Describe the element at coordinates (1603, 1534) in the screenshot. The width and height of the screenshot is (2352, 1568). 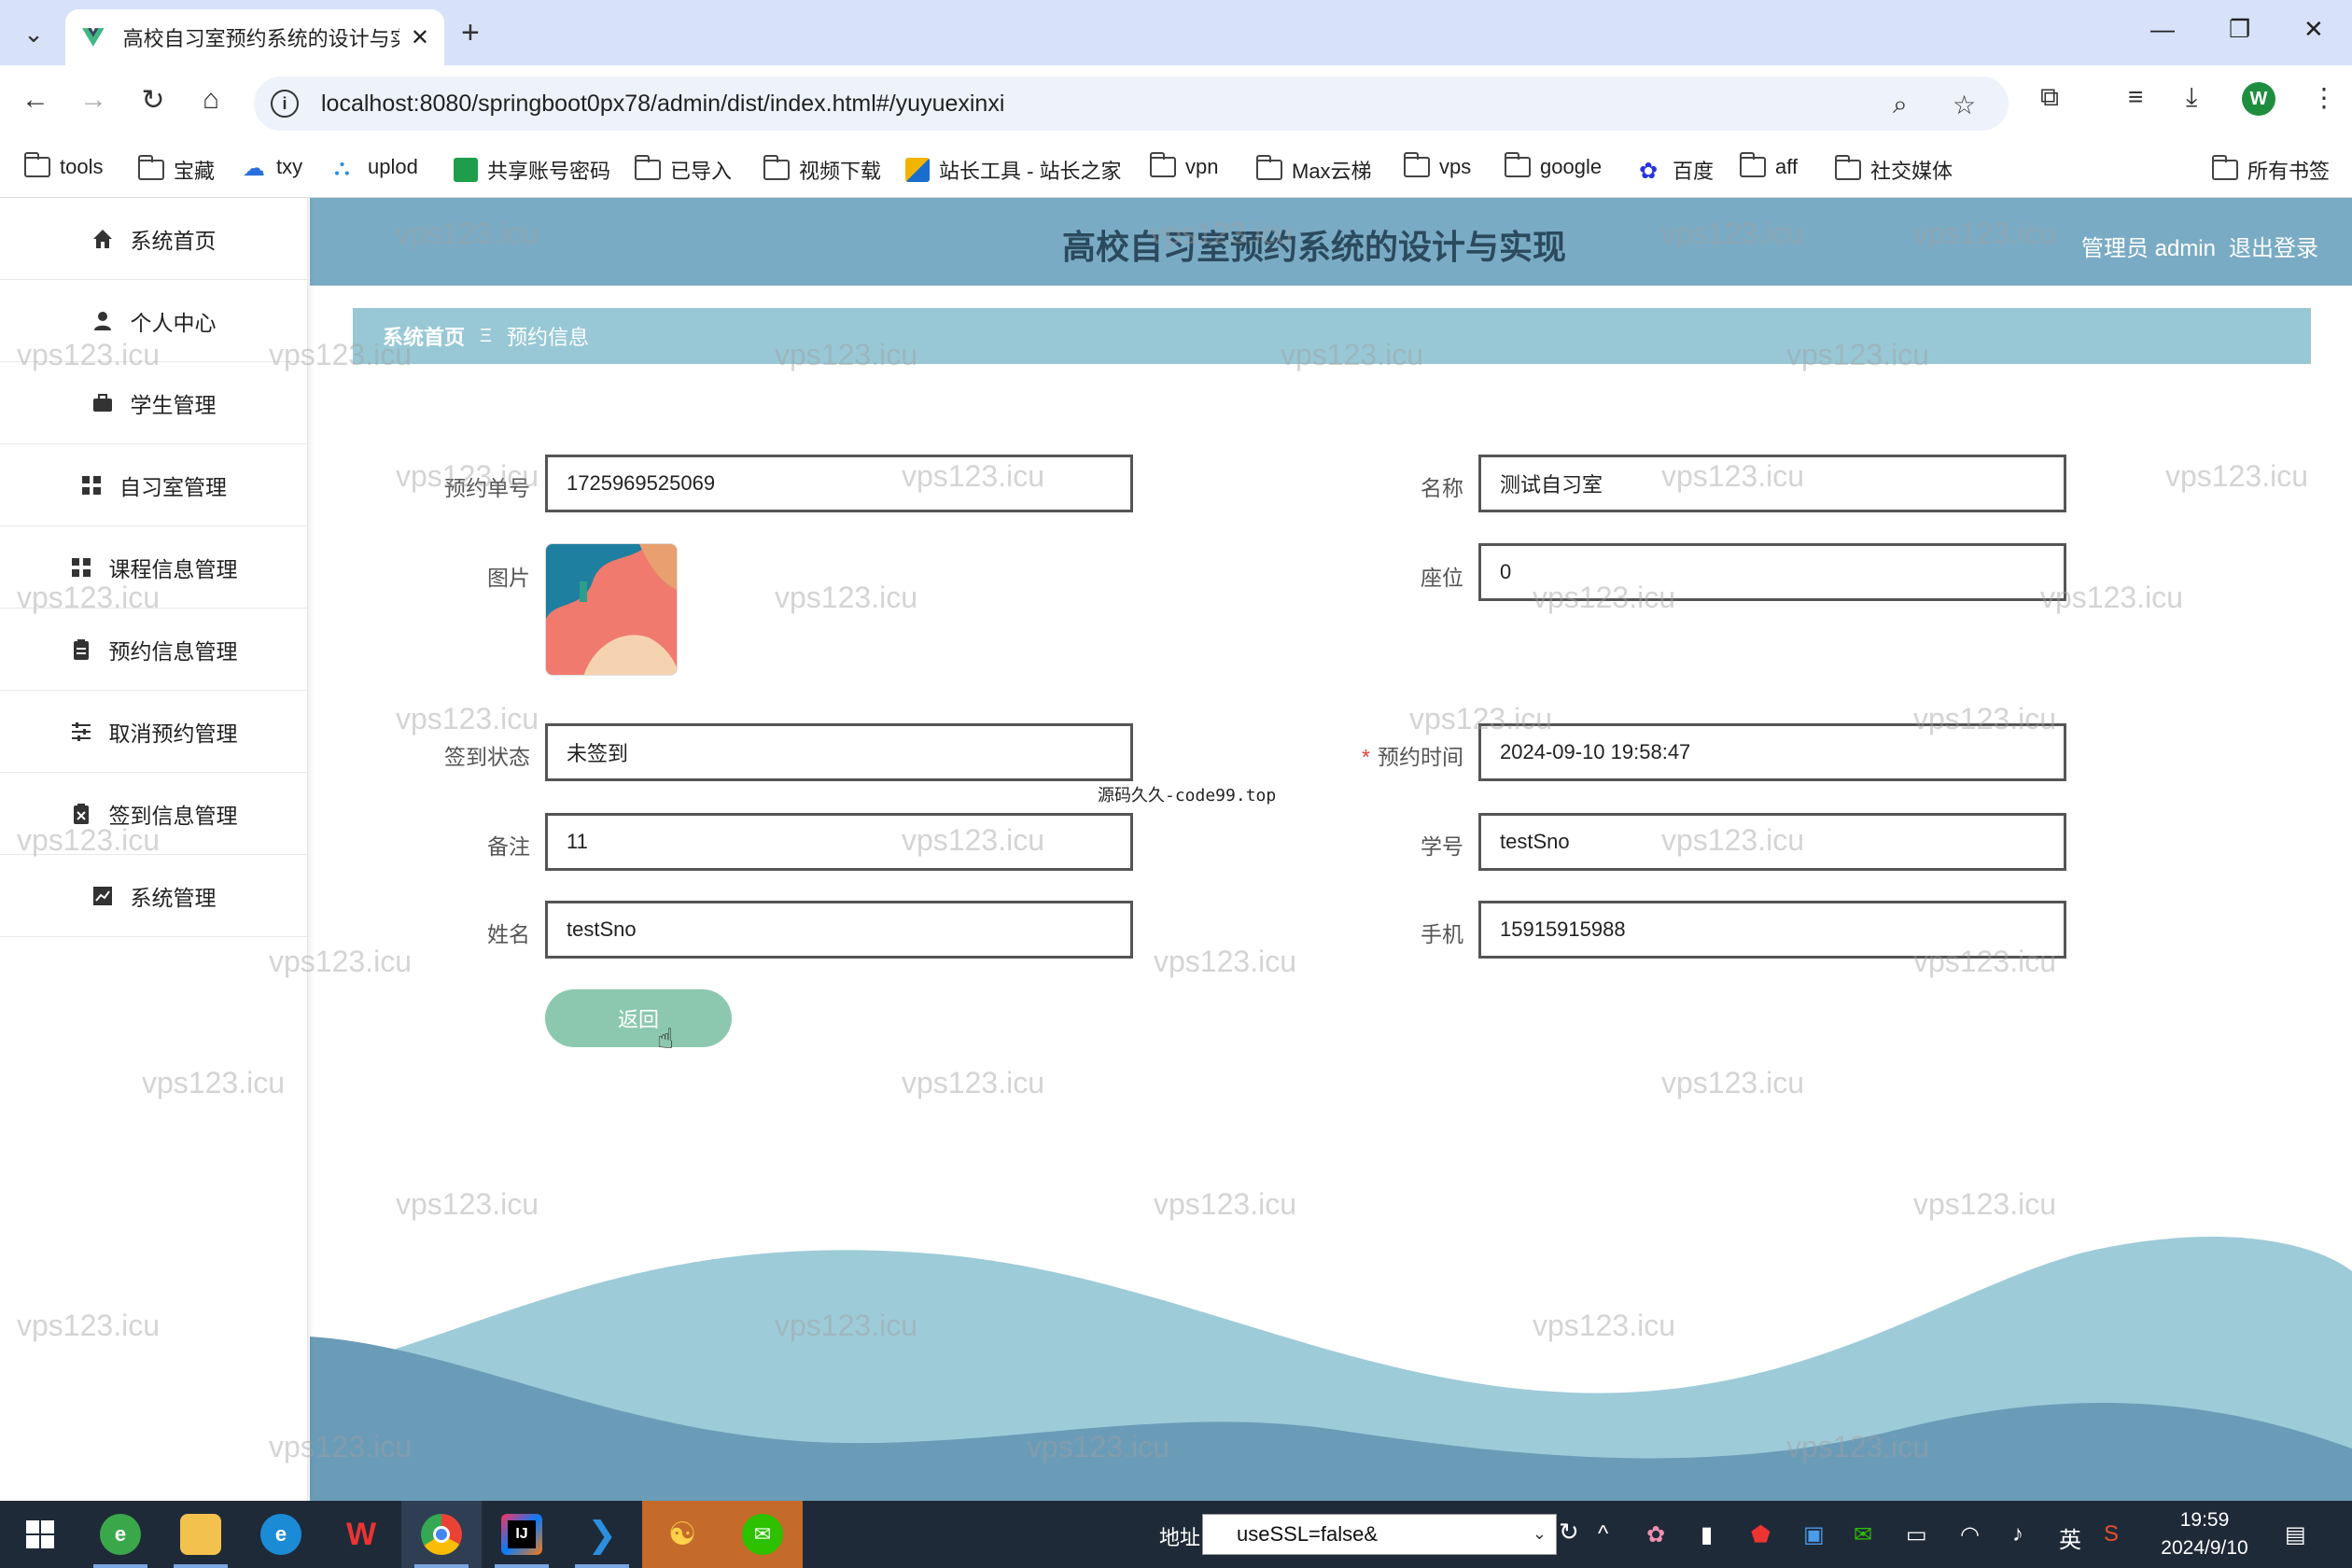
I see `tray-expand-icon: ^` at that location.